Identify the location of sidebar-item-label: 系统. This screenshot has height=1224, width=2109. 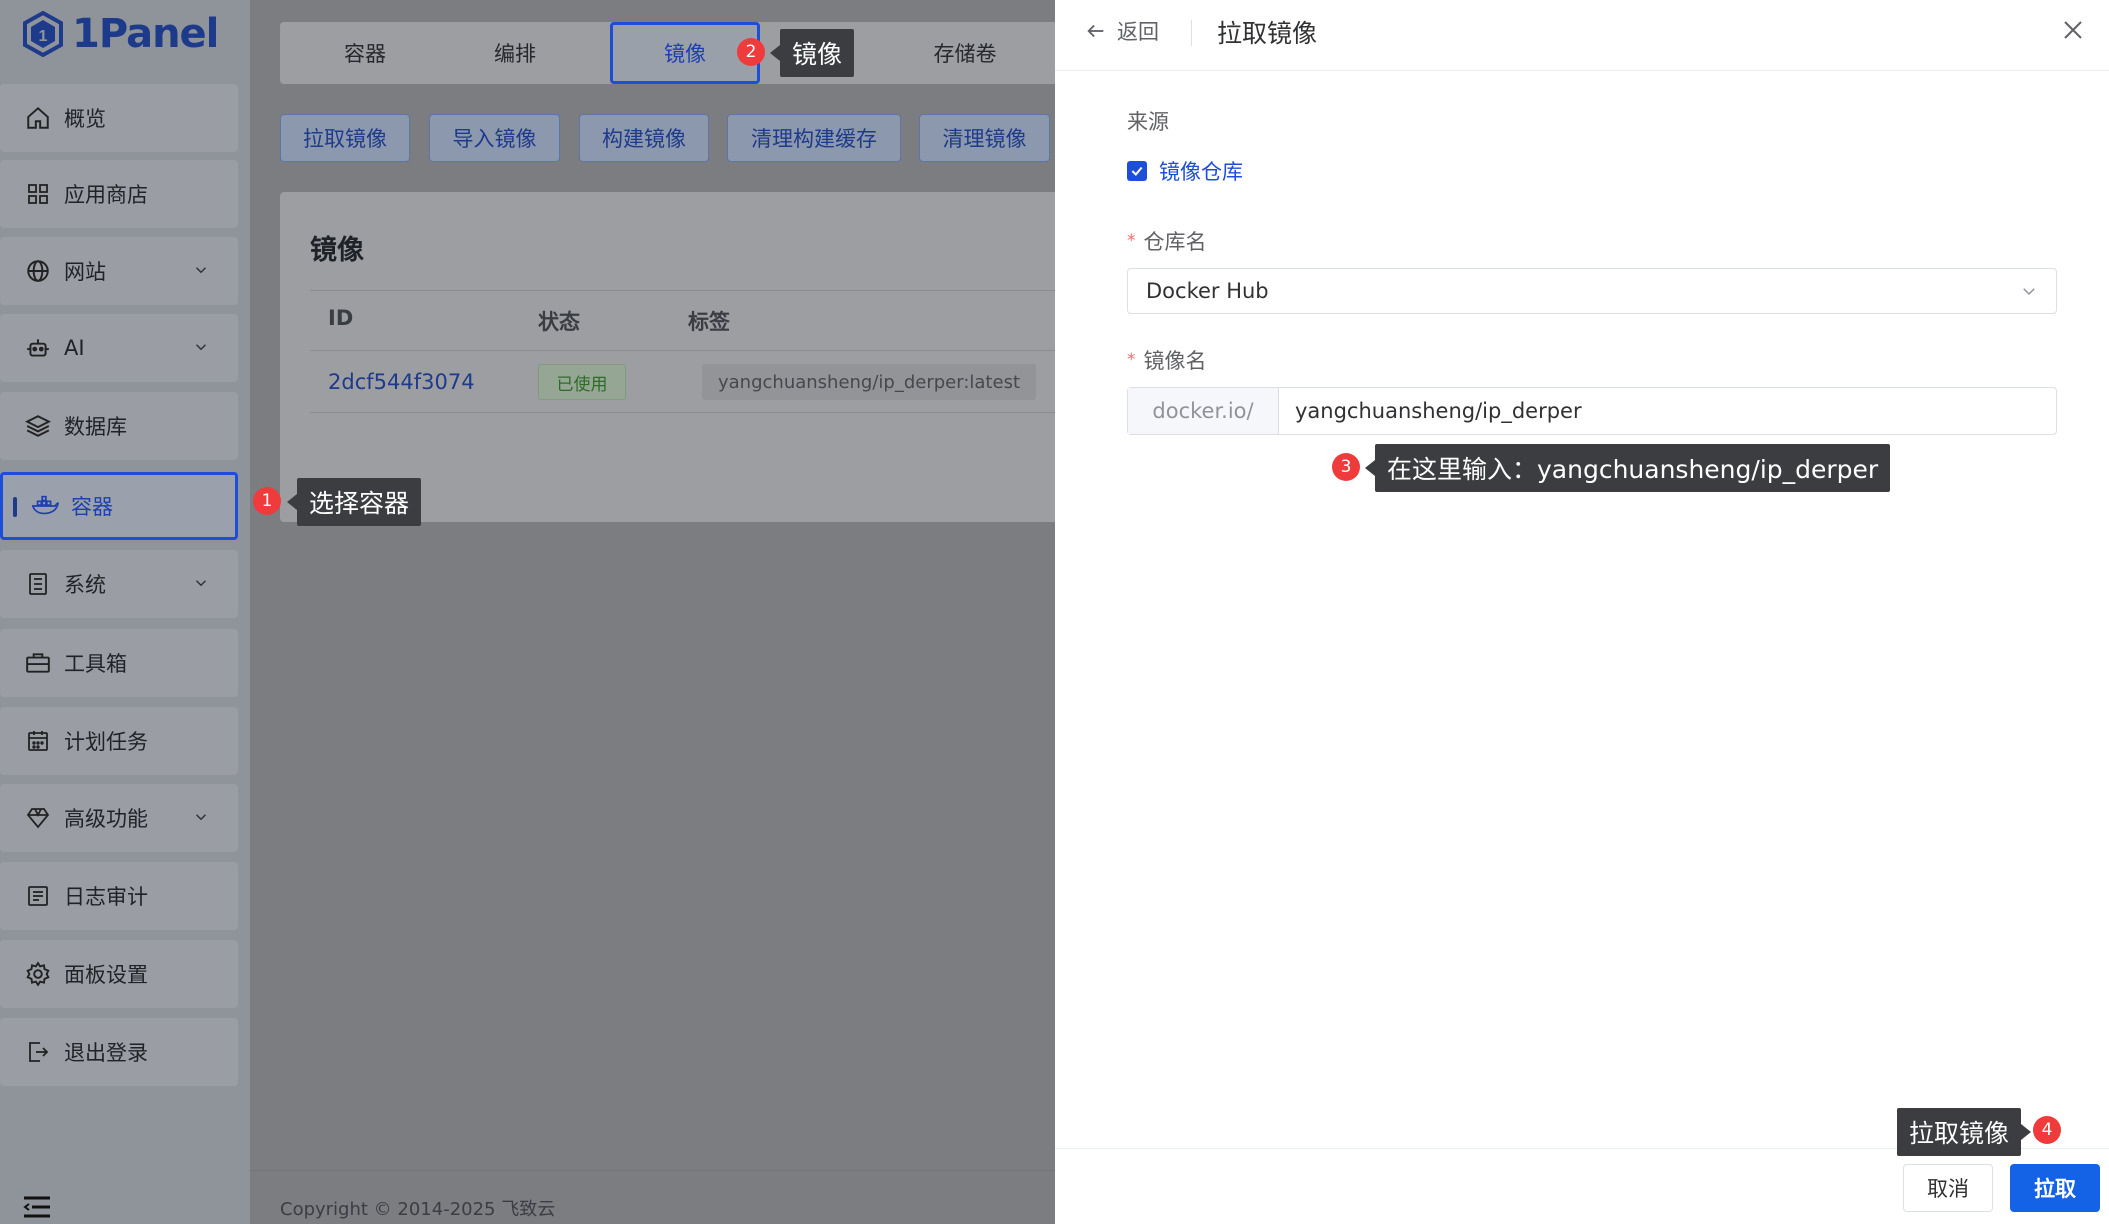
(85, 585).